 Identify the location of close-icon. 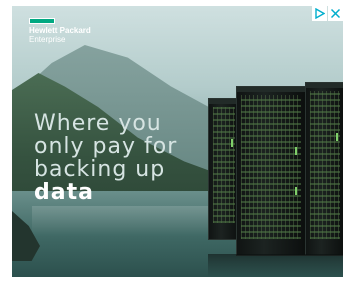
(335, 13).